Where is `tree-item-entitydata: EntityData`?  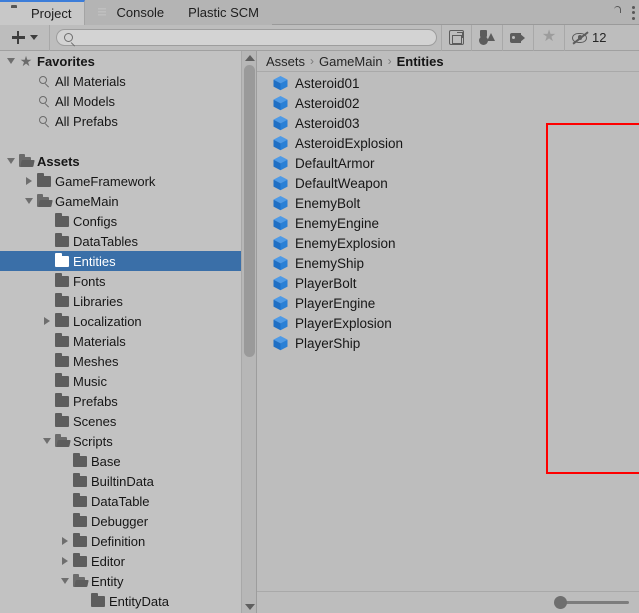
tree-item-entitydata: EntityData is located at coordinates (128, 601).